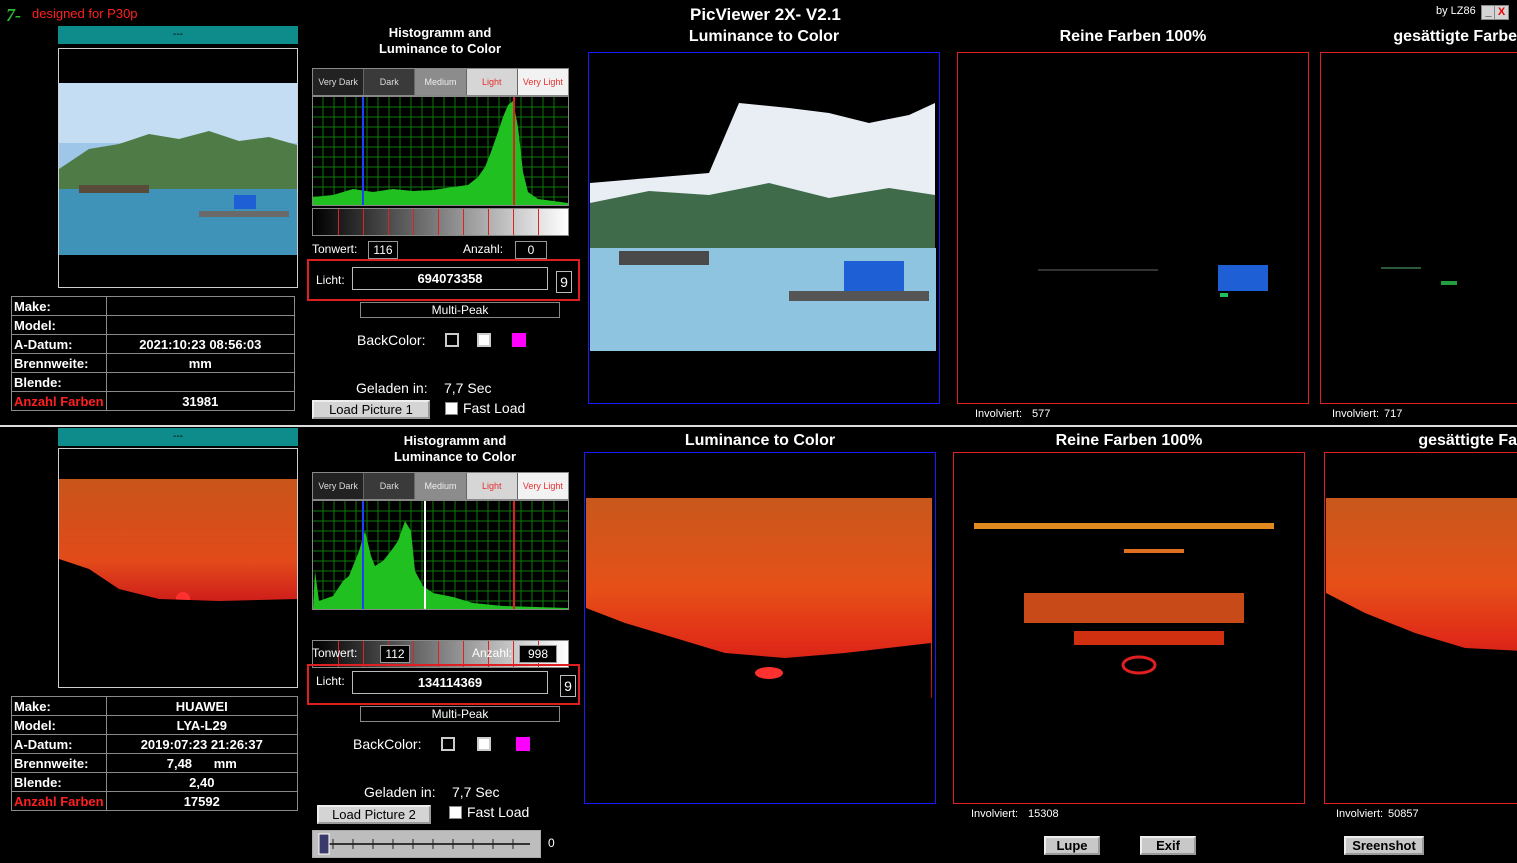 Image resolution: width=1517 pixels, height=863 pixels. I want to click on luminance-selector-2: Very Dark Dark Medium Light Very Light, so click(440, 486).